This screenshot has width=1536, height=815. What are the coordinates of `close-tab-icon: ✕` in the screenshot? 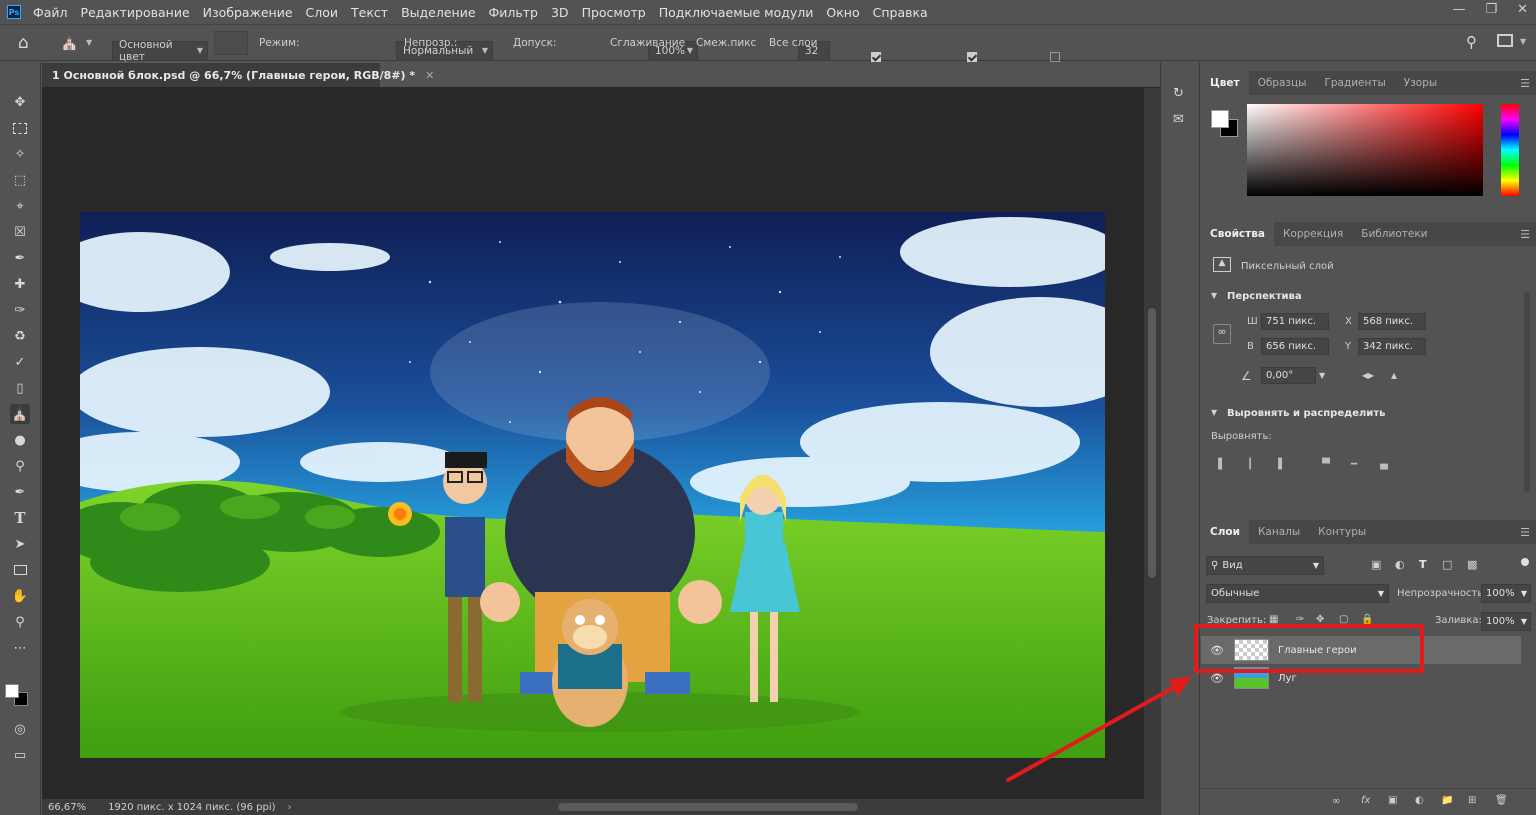 It's located at (429, 75).